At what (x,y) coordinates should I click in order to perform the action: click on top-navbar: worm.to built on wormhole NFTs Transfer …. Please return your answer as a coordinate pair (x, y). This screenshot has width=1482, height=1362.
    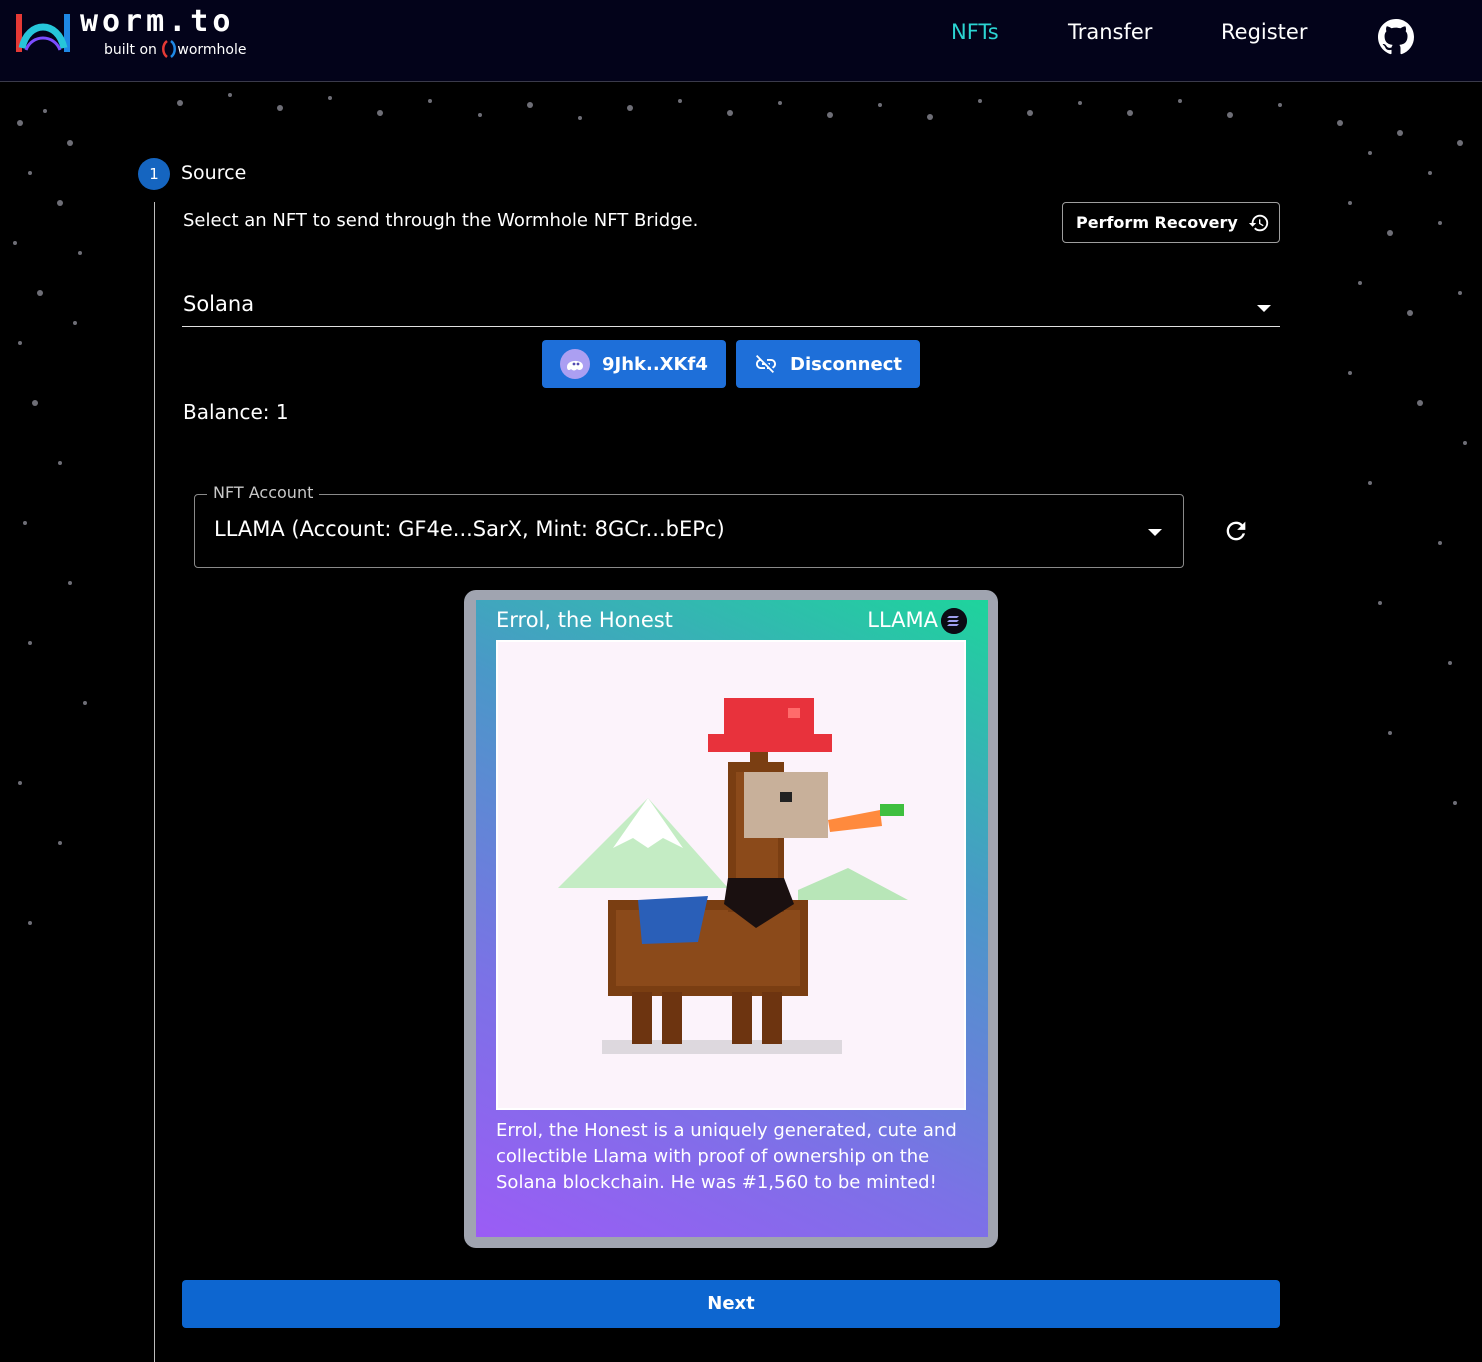
    Looking at the image, I should click on (741, 41).